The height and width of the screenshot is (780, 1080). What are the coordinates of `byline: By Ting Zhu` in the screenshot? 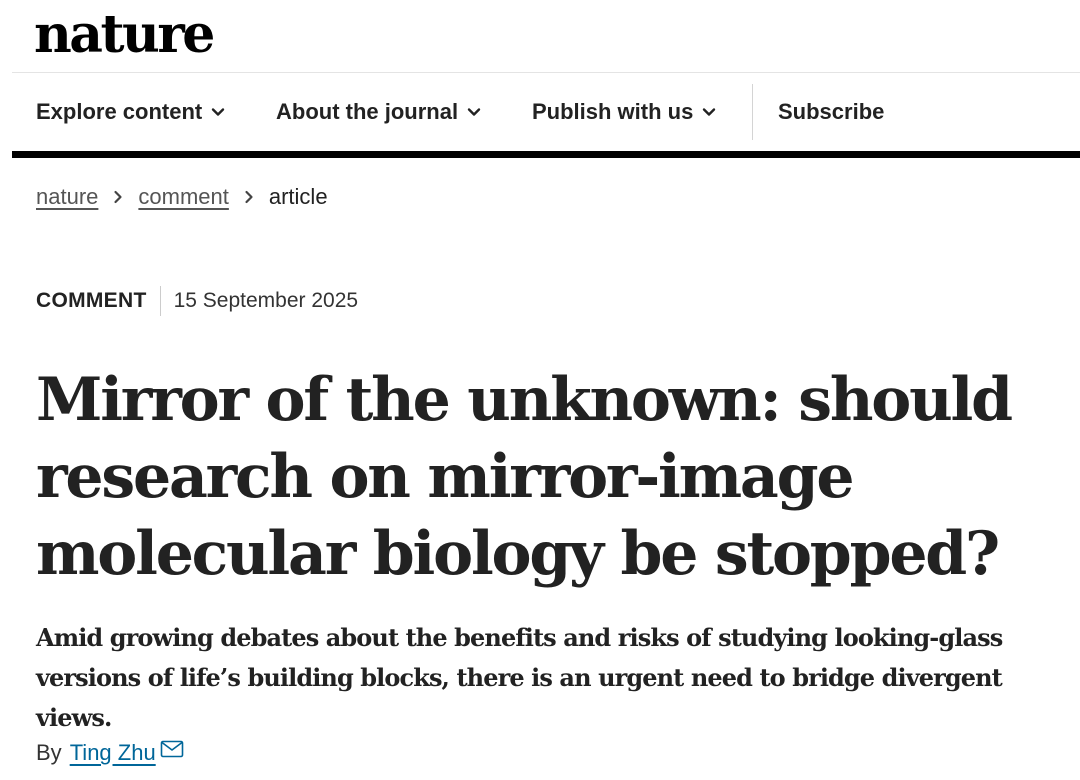 It's located at (110, 753).